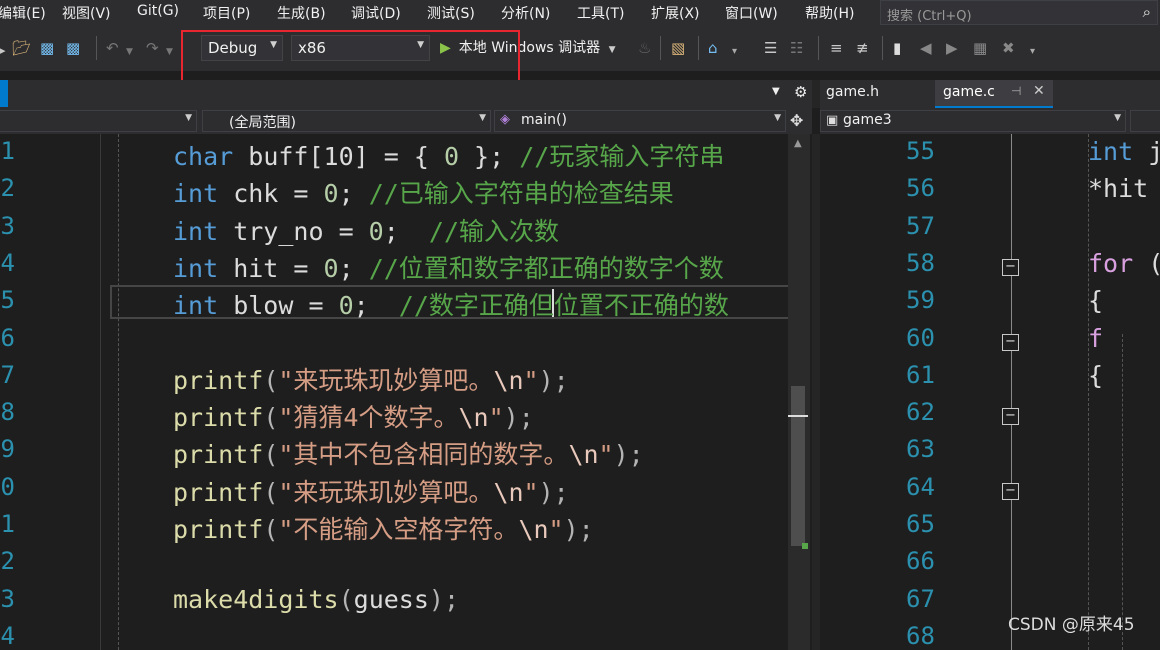  What do you see at coordinates (600, 13) in the screenshot?
I see `menu-tools: 工具(T)` at bounding box center [600, 13].